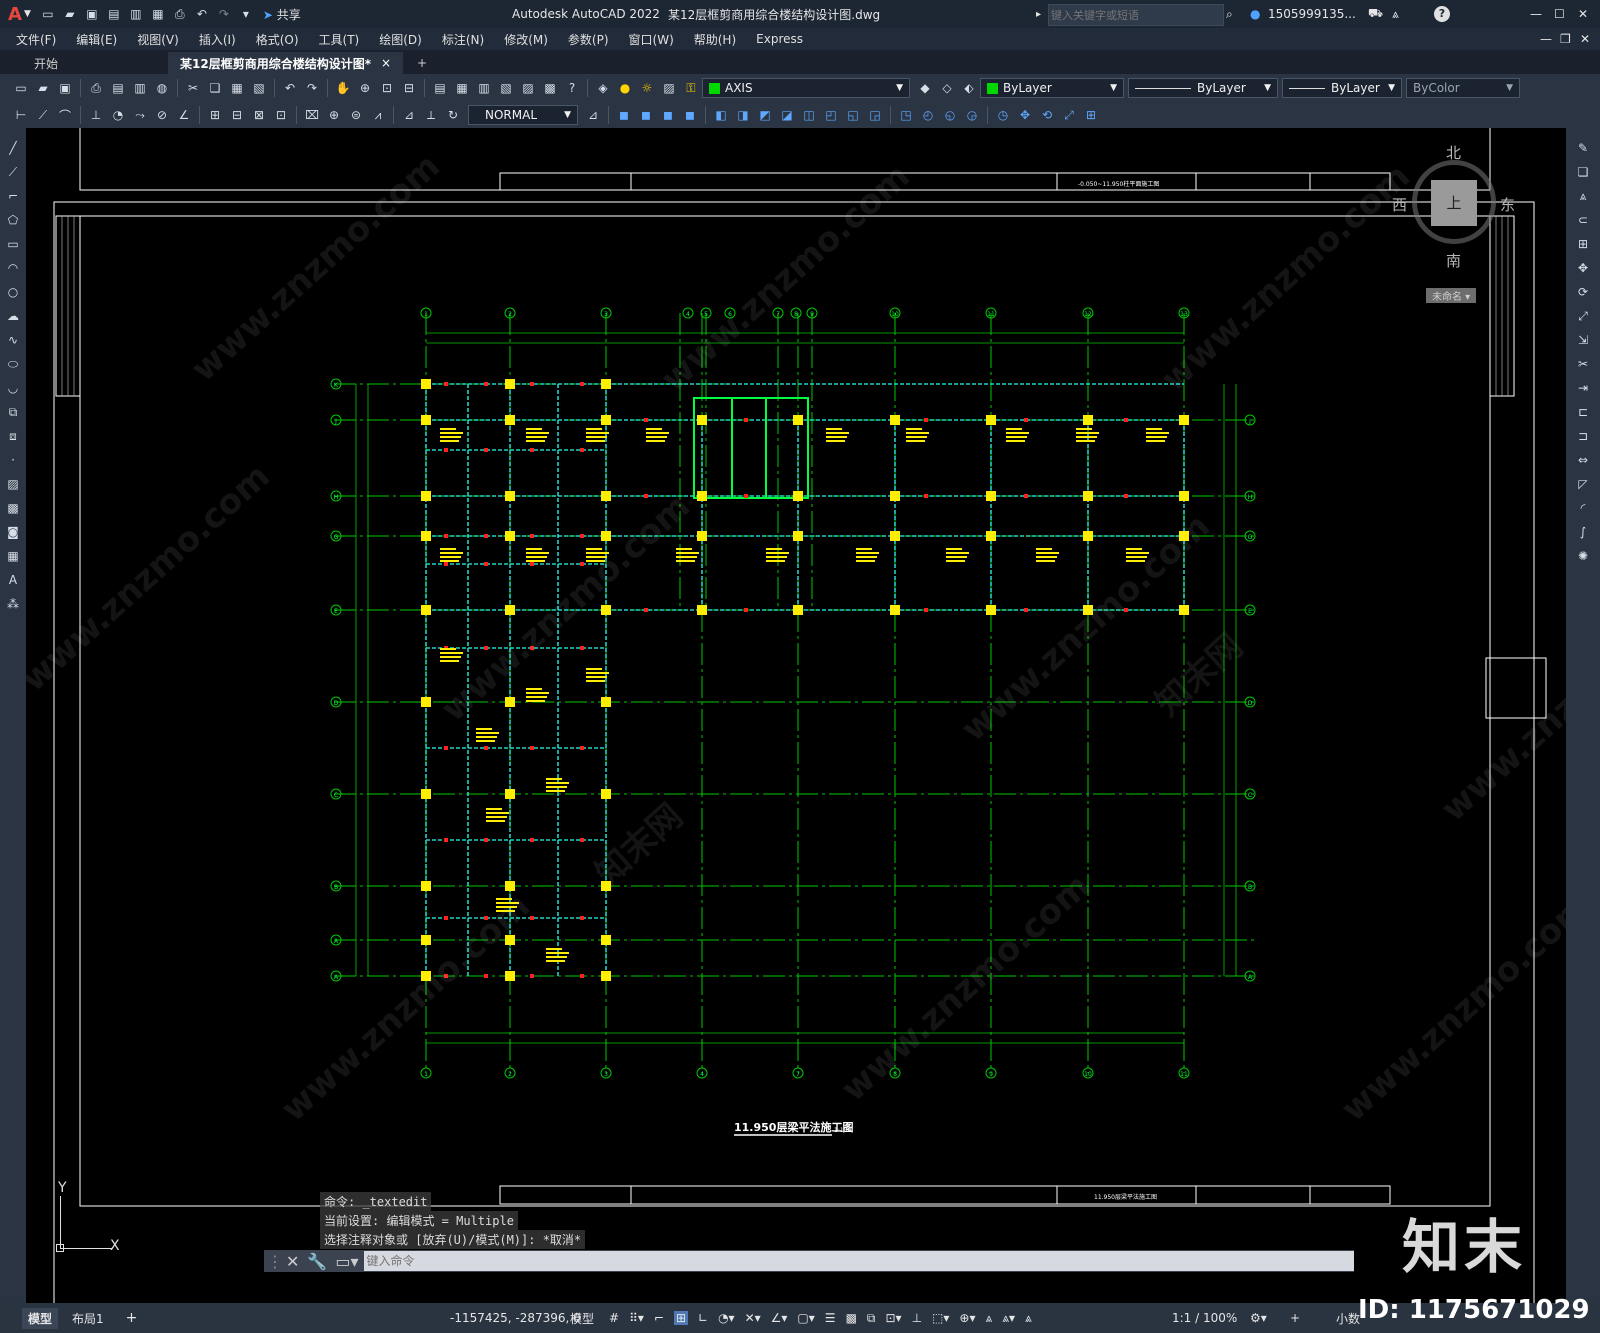 This screenshot has height=1333, width=1600. What do you see at coordinates (13, 172) in the screenshot?
I see `construction-line-icon: ⟋` at bounding box center [13, 172].